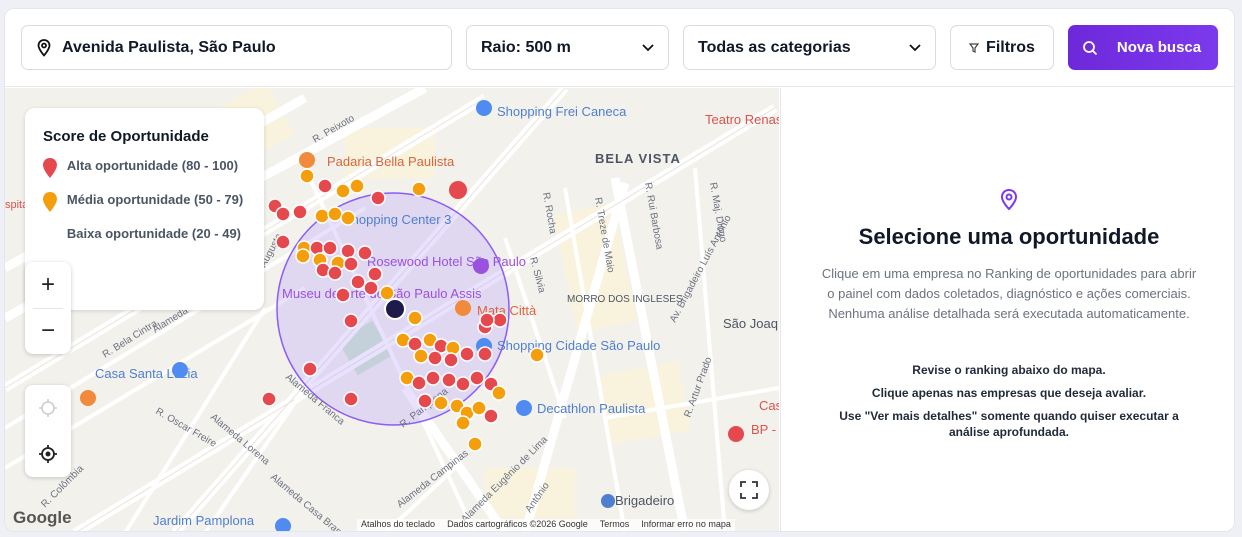  I want to click on chevron-down-icon, so click(915, 47).